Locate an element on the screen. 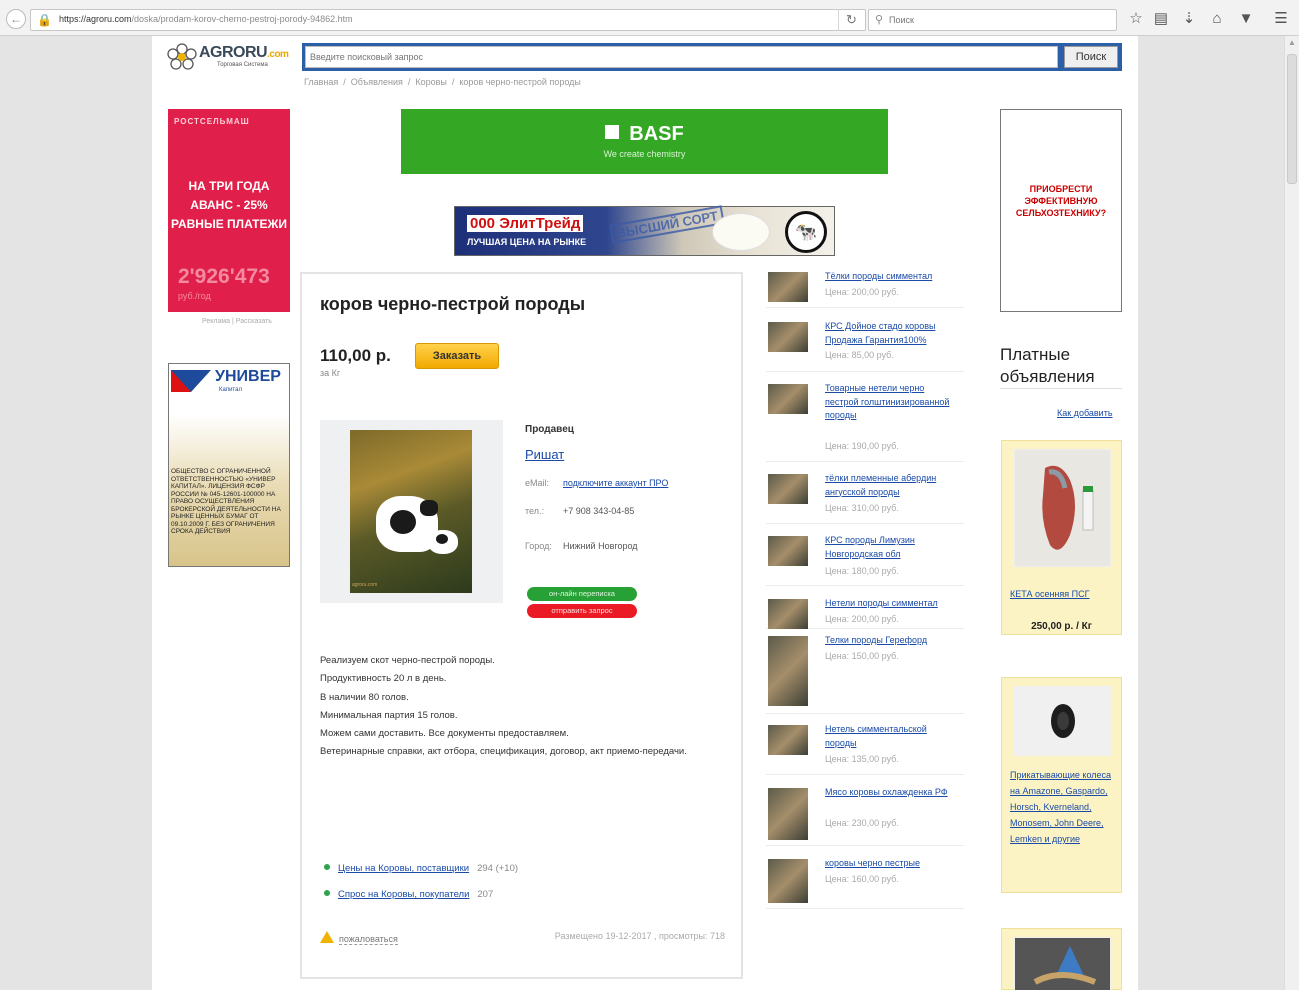  order-button: Заказать is located at coordinates (457, 356).